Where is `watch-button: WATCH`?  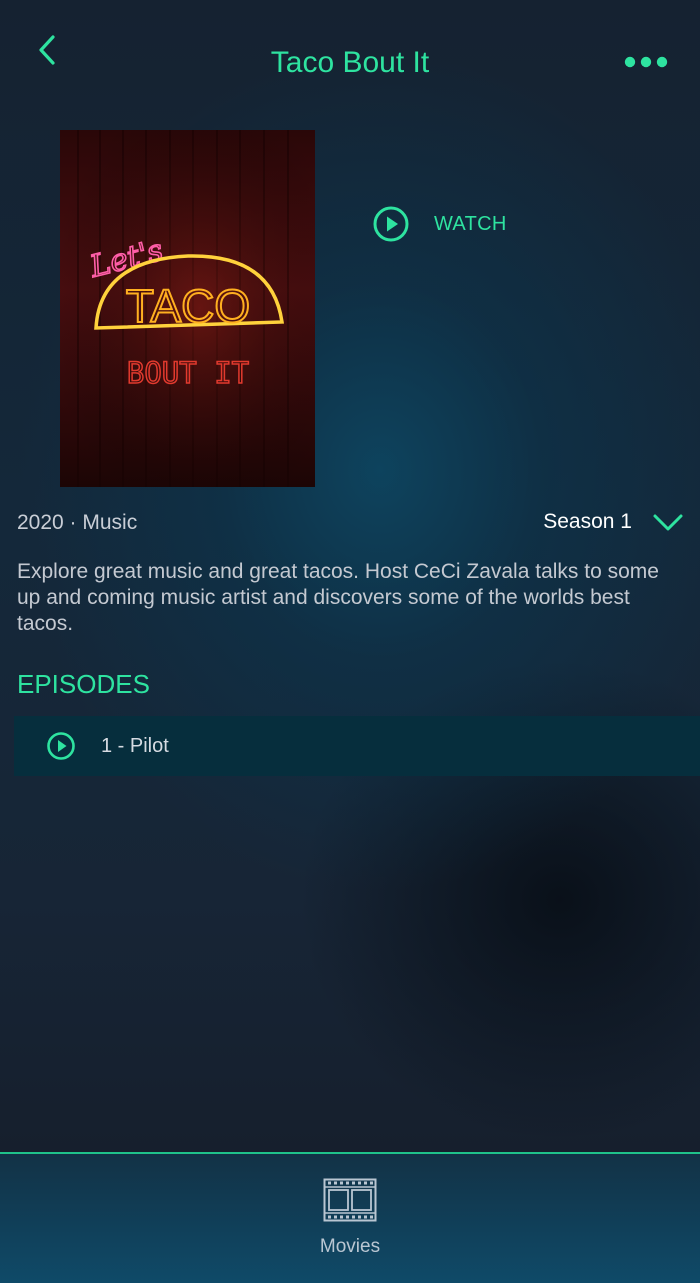
watch-button: WATCH is located at coordinates (439, 224).